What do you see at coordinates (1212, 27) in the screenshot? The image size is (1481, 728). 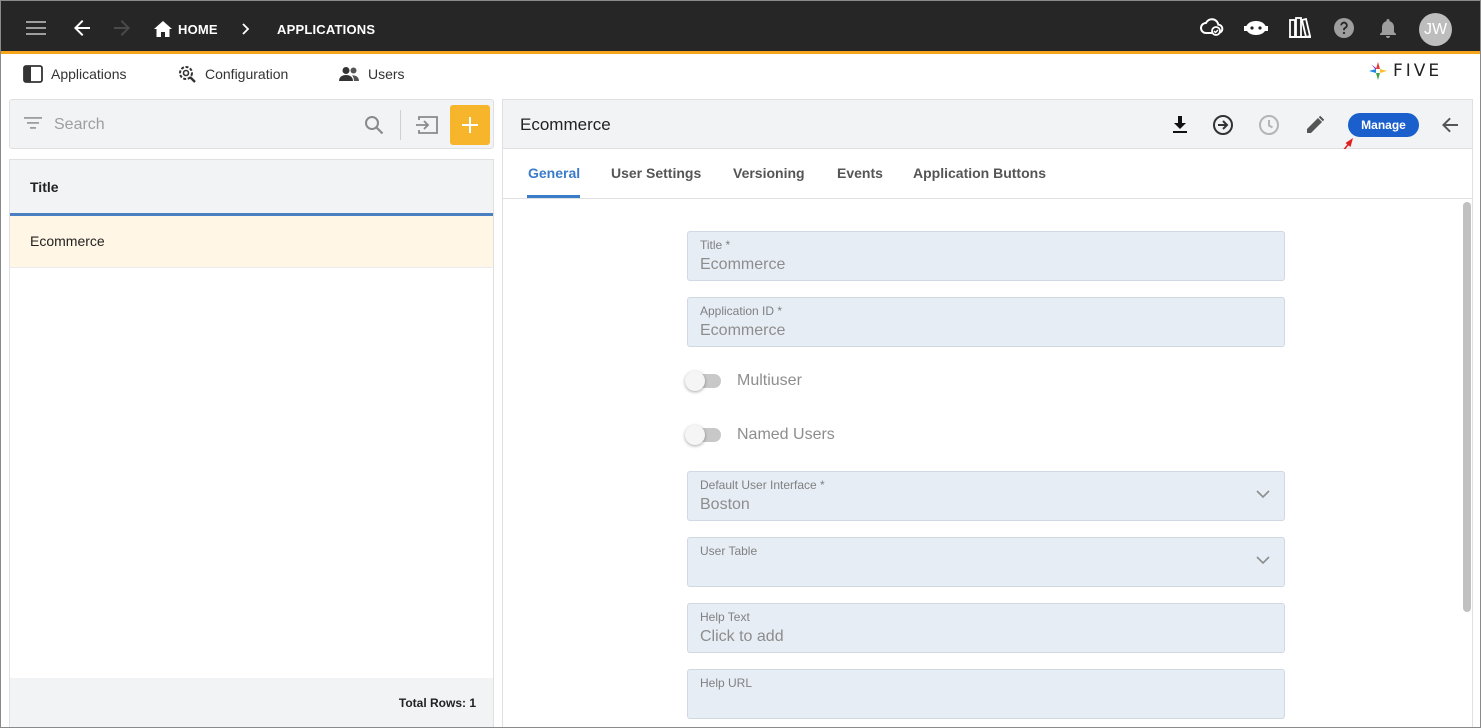 I see `cloud-sync-icon` at bounding box center [1212, 27].